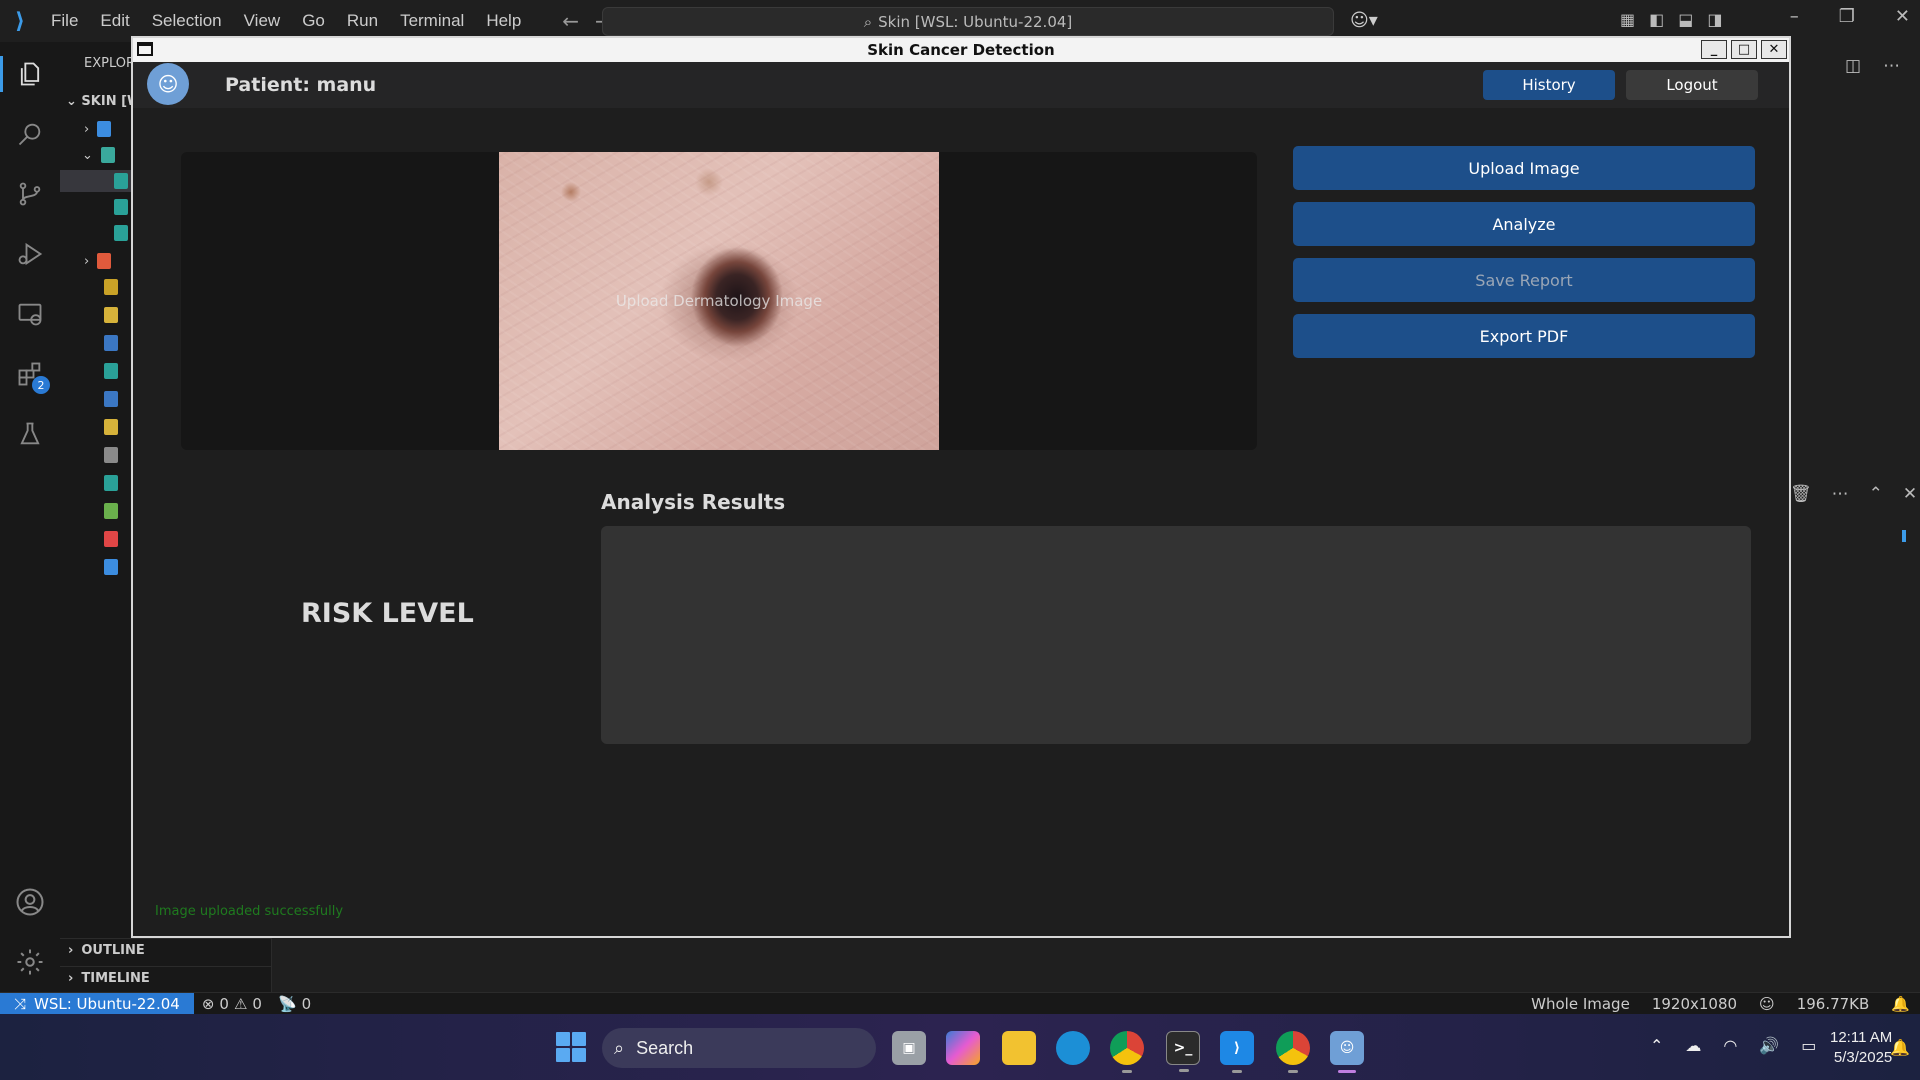 This screenshot has height=1080, width=1920. I want to click on copilot-icon: ☺▾, so click(1364, 20).